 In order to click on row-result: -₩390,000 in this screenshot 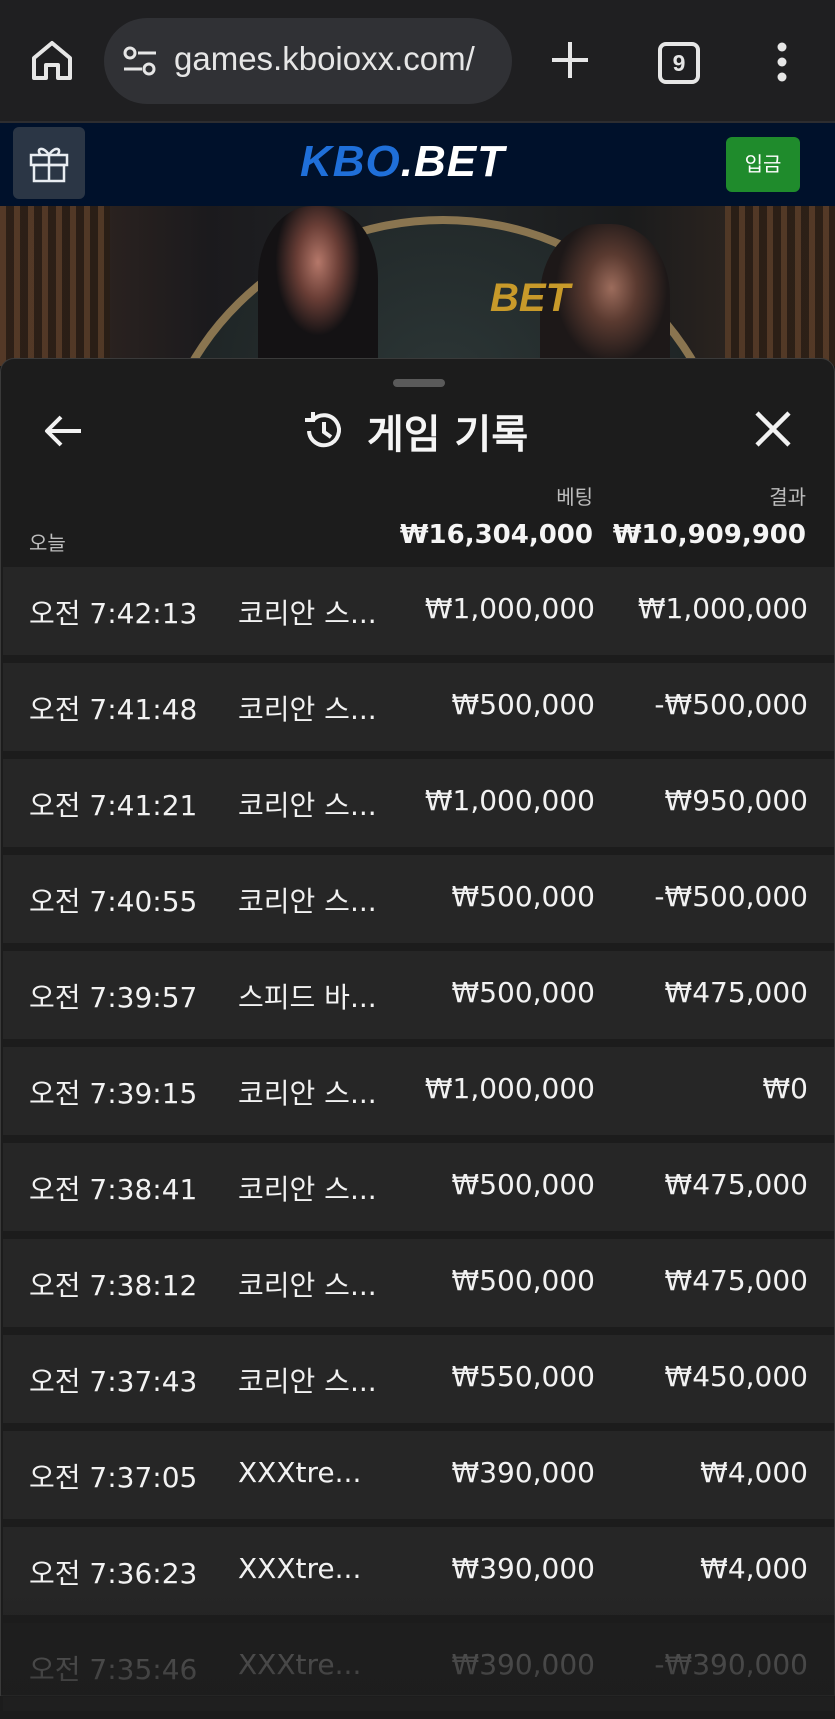, I will do `click(731, 1664)`.